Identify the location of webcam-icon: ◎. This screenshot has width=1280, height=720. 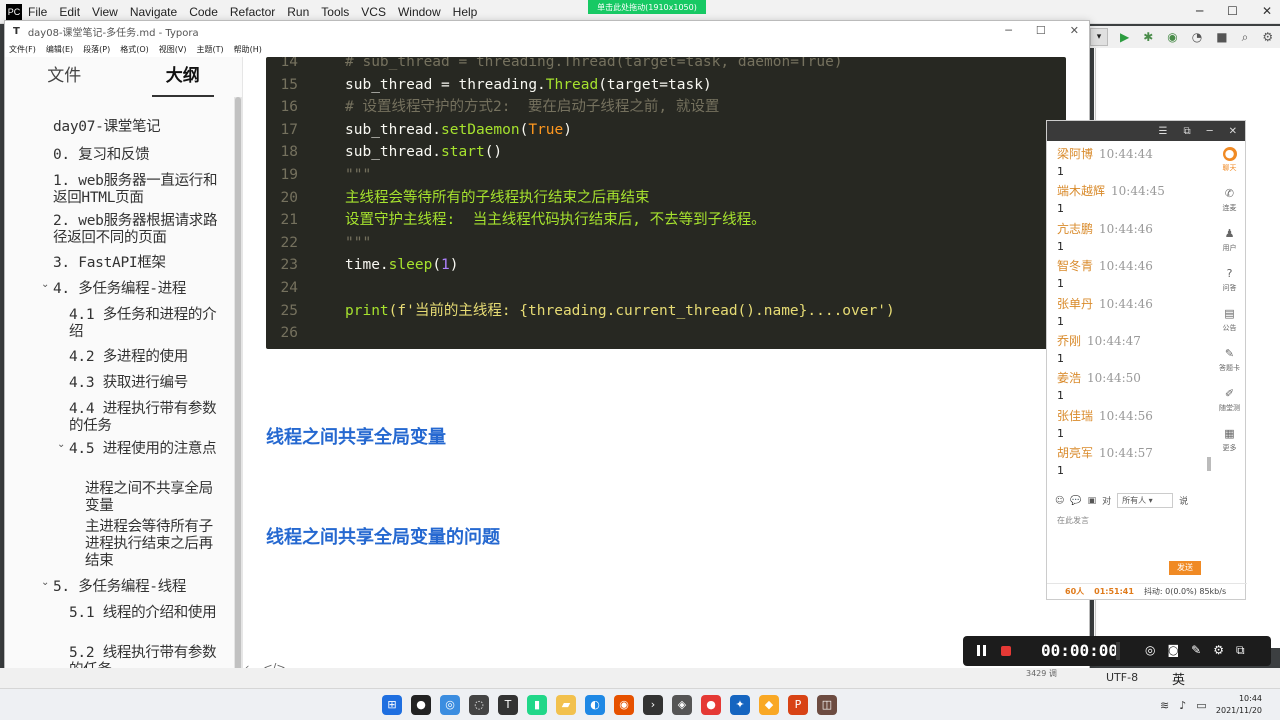
(1150, 650).